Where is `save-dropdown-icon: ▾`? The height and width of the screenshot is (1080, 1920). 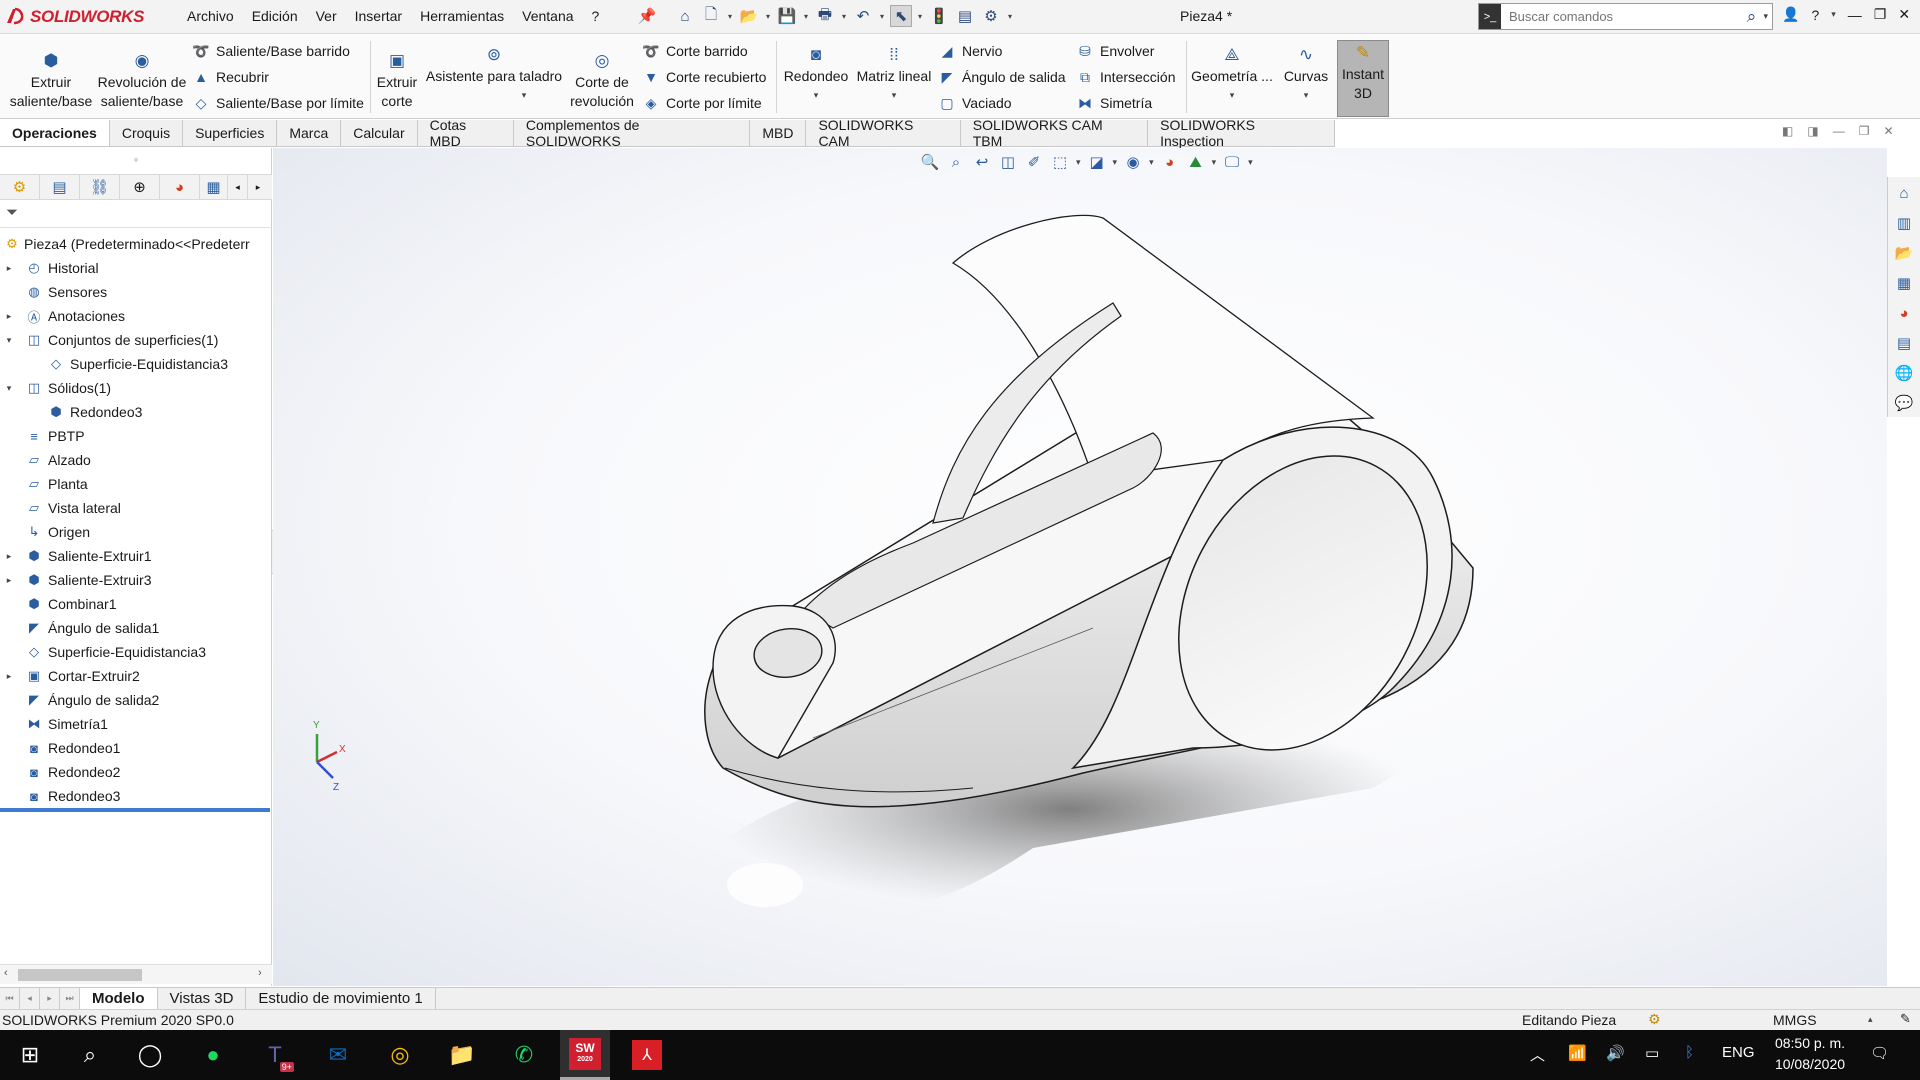
save-dropdown-icon: ▾ is located at coordinates (806, 16).